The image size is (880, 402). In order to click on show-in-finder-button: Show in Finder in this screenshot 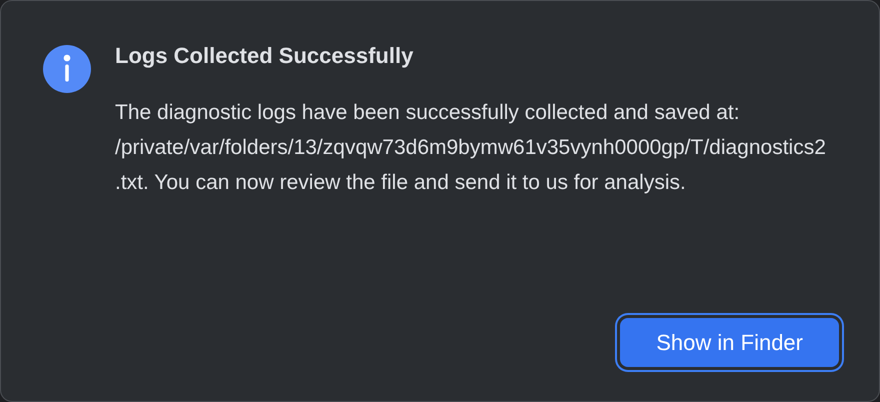, I will do `click(729, 342)`.